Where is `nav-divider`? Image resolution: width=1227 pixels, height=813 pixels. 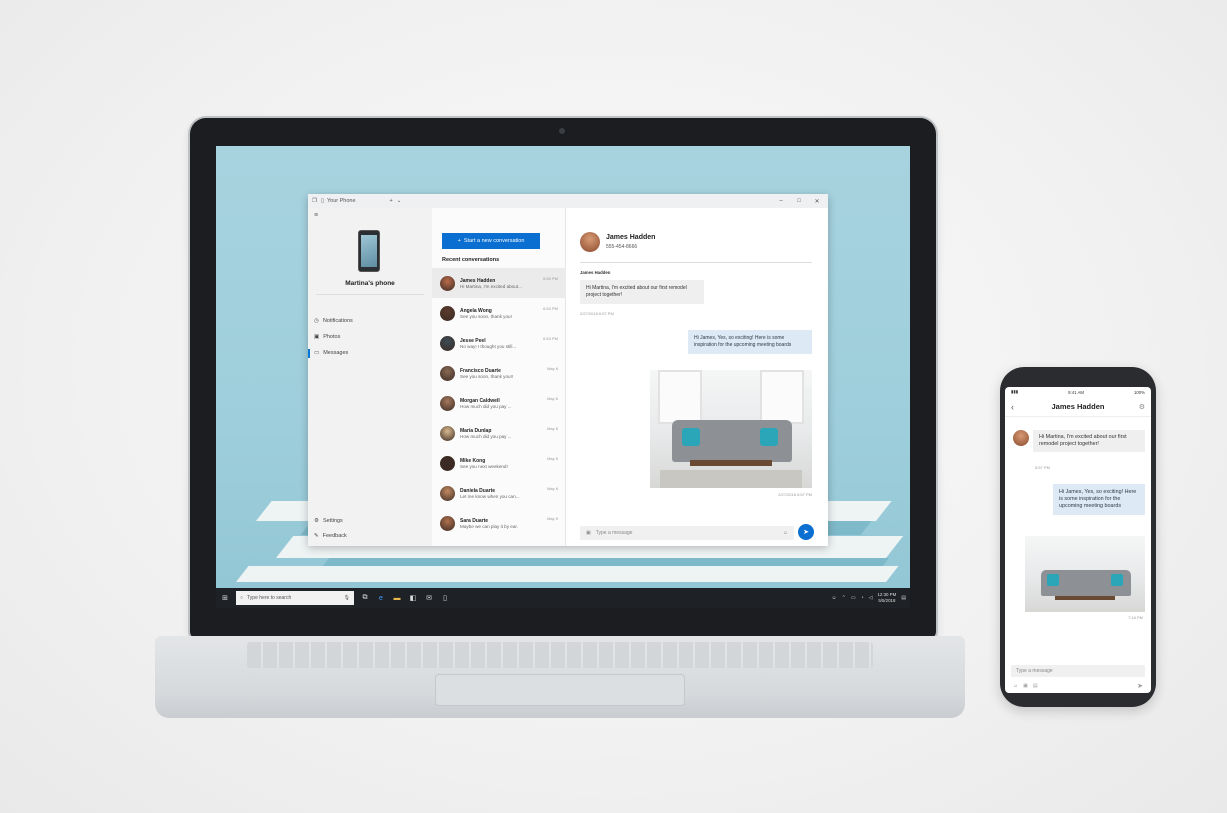 nav-divider is located at coordinates (370, 294).